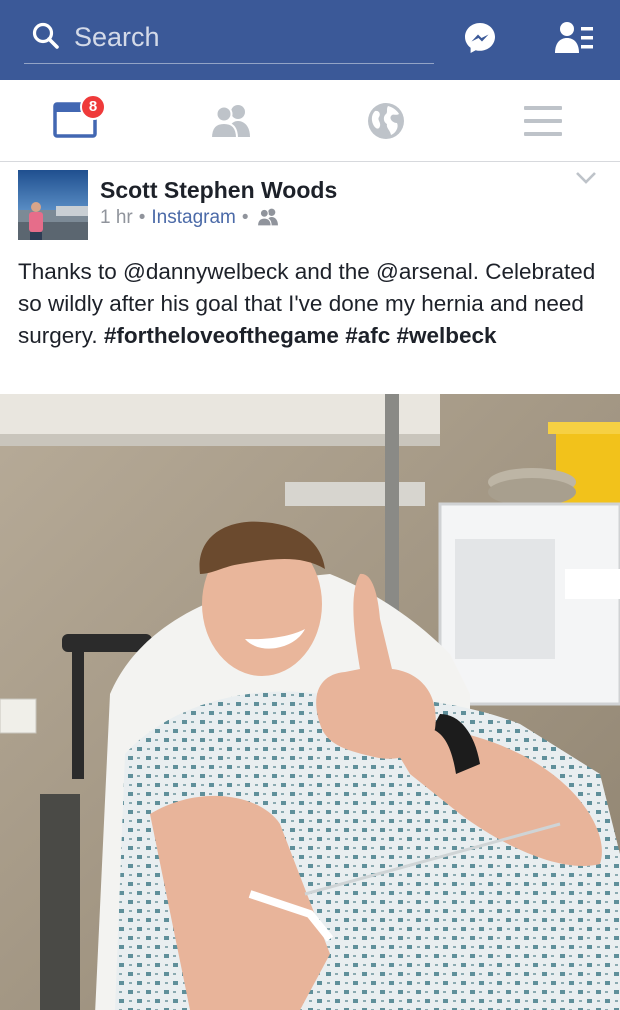  What do you see at coordinates (53, 205) in the screenshot?
I see `avatar` at bounding box center [53, 205].